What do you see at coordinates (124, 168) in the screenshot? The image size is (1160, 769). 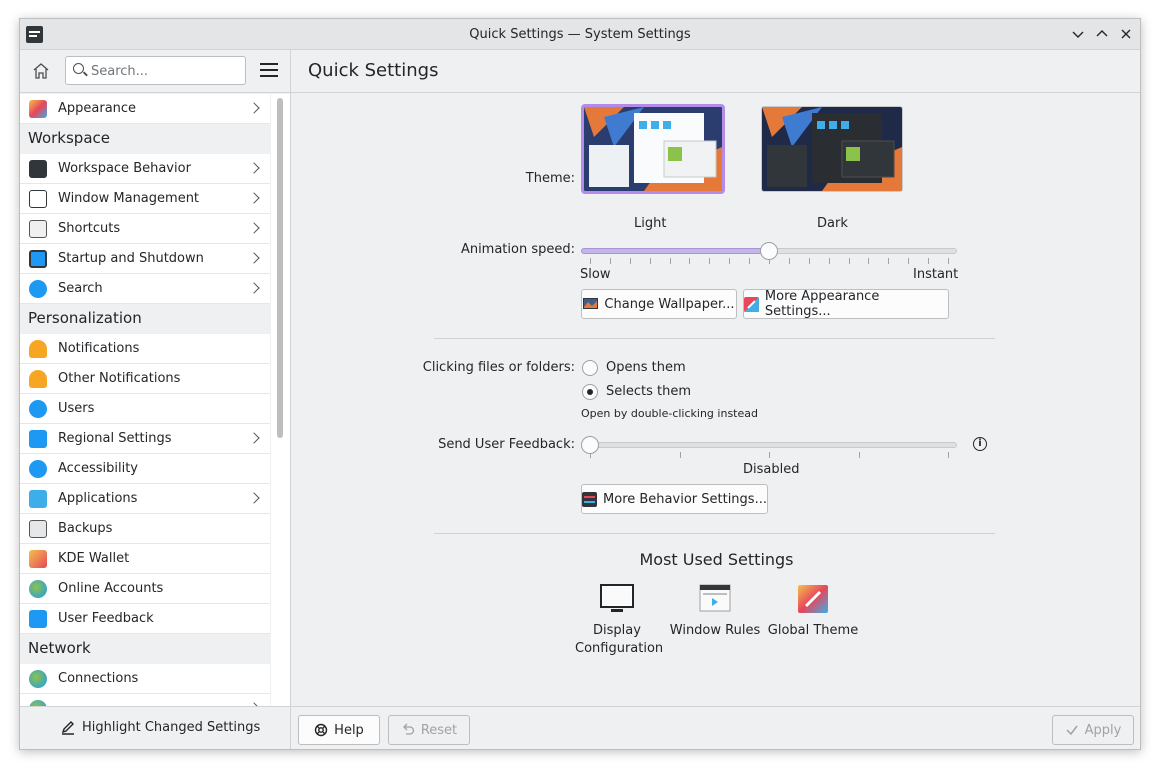 I see `sidebar-item-label: Workspace Behavior` at bounding box center [124, 168].